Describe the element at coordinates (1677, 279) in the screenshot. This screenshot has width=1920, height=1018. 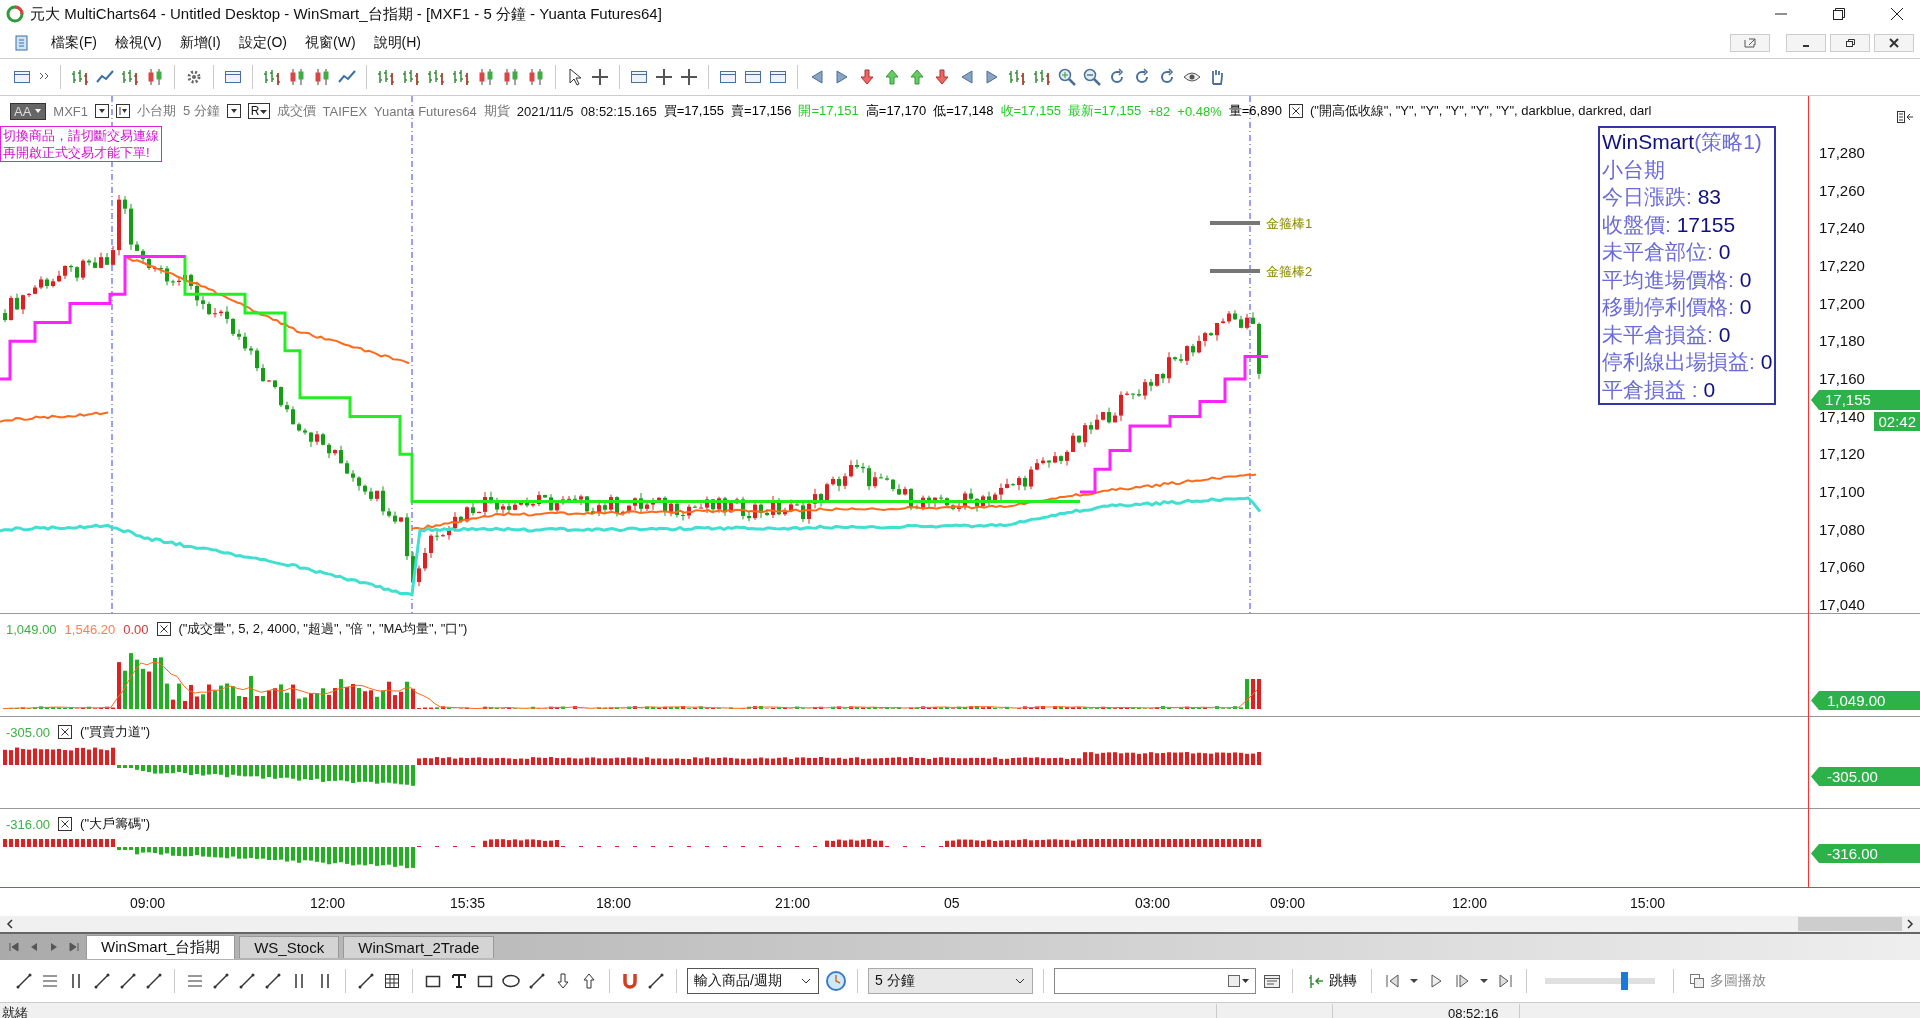
I see `strategy-stat: 平均進場價格: 0` at that location.